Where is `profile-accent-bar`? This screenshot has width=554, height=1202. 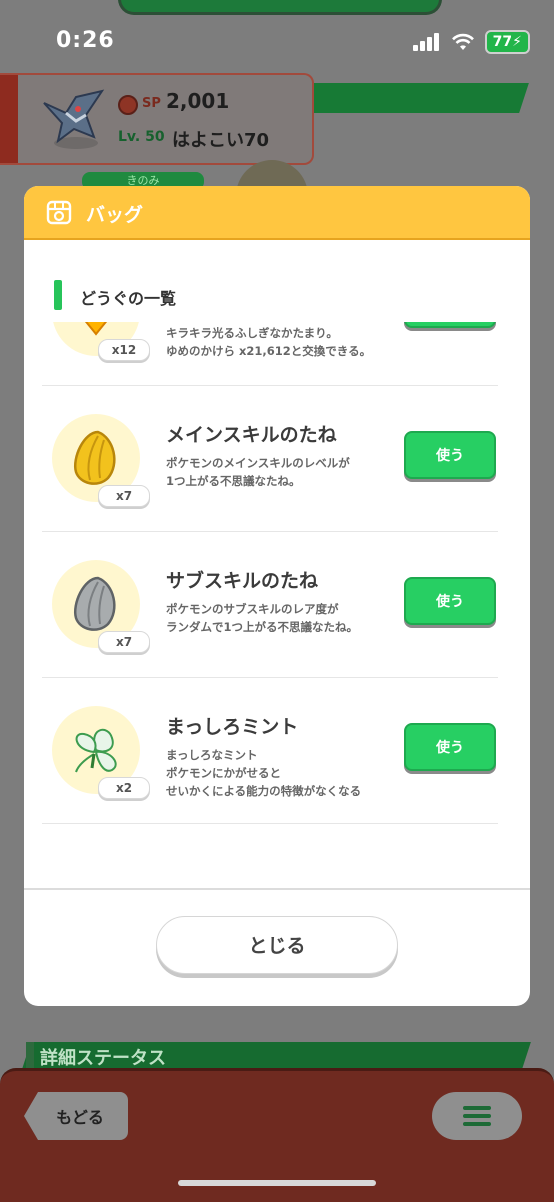
profile-accent-bar is located at coordinates (9, 119).